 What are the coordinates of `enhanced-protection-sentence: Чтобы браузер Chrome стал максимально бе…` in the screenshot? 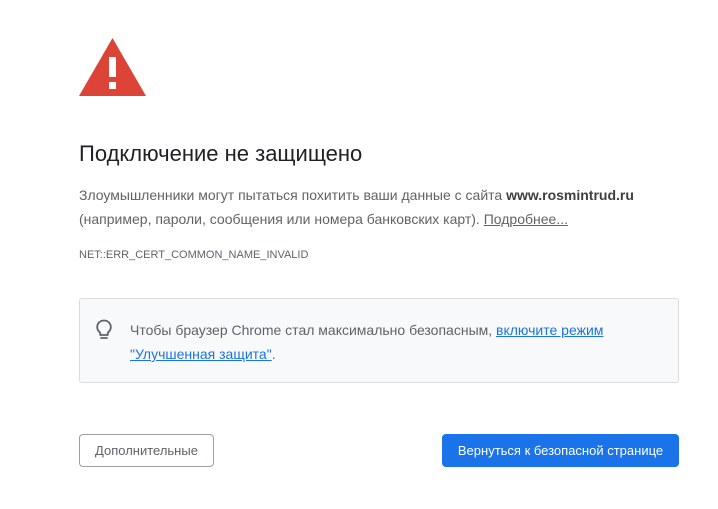 It's located at (313, 330).